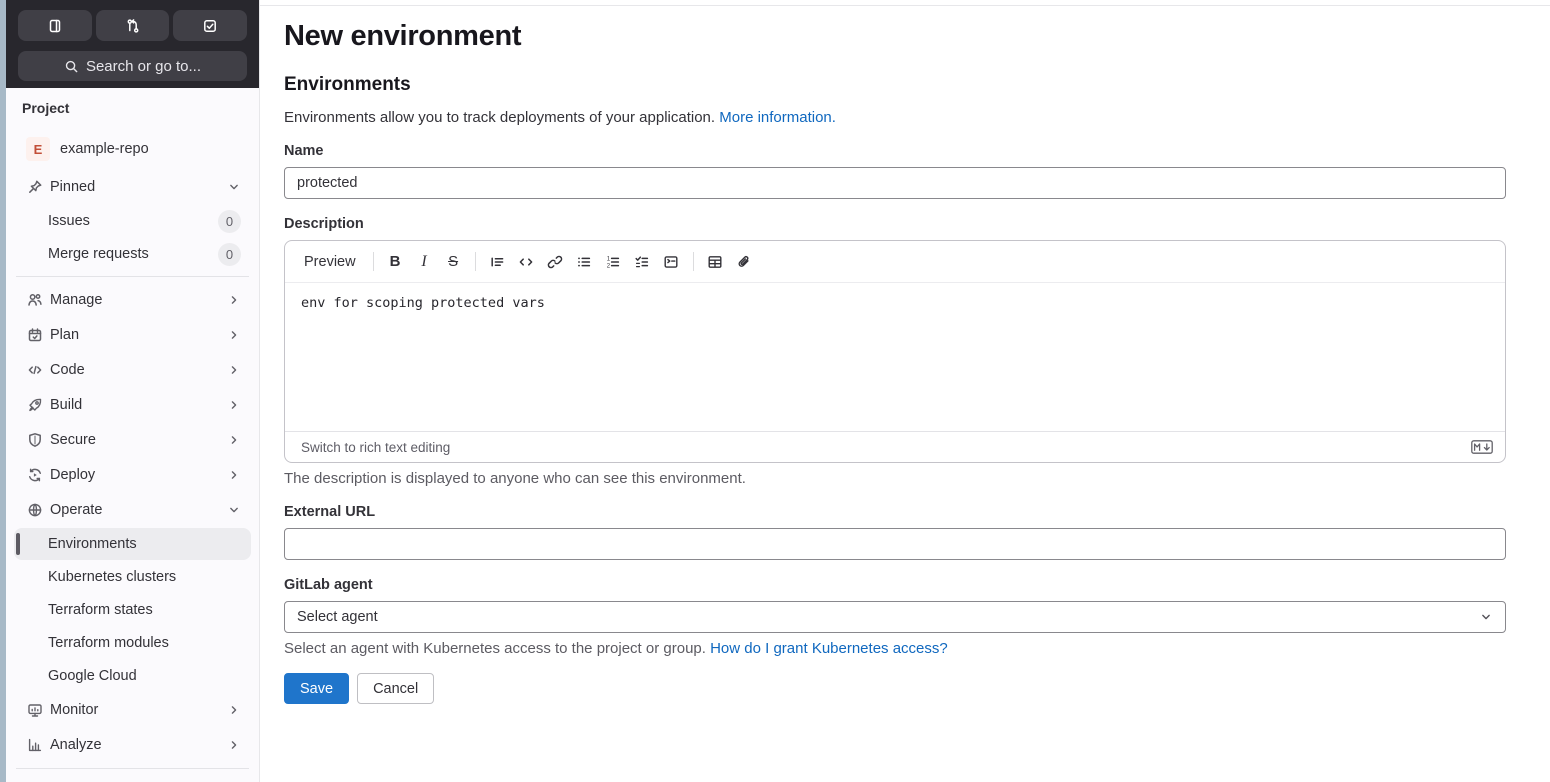  Describe the element at coordinates (108, 643) in the screenshot. I see `sidebar-item-label: Terraform modules` at that location.